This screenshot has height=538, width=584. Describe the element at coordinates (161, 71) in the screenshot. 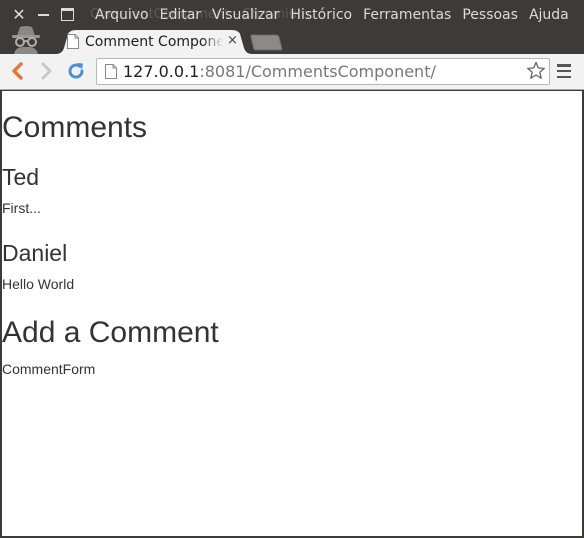

I see `url-host: 127.0.0.1` at that location.